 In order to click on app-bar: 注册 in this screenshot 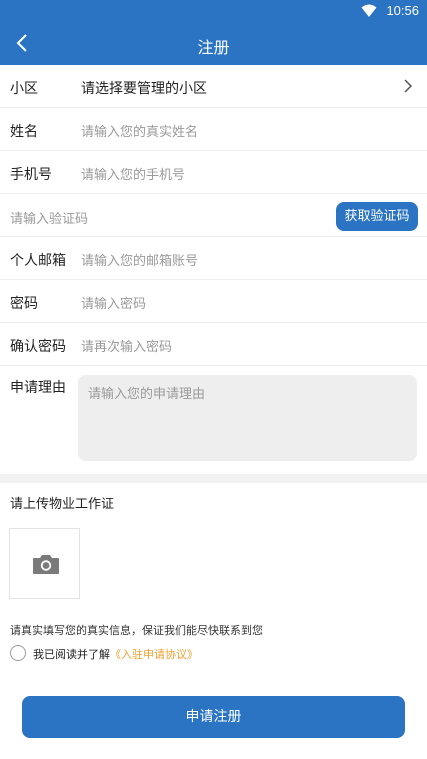, I will do `click(213, 43)`.